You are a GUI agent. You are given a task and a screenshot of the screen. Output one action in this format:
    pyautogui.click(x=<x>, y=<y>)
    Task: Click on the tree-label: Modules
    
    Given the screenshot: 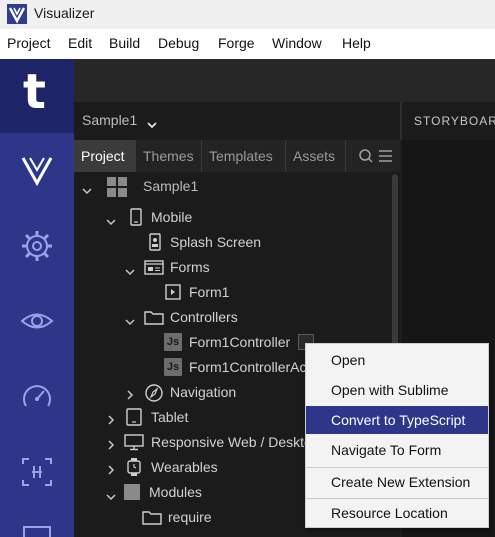 What is the action you would take?
    pyautogui.click(x=175, y=492)
    